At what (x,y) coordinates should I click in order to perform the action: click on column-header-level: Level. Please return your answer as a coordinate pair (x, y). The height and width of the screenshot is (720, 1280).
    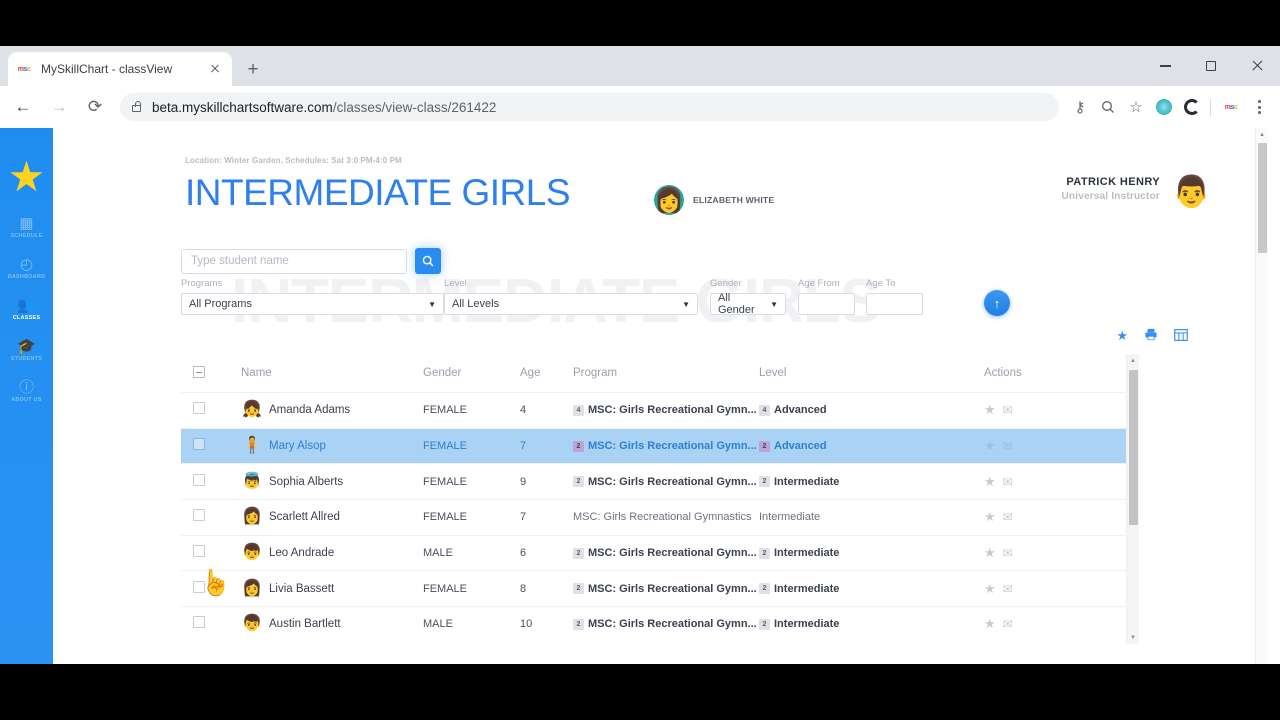
    Looking at the image, I should click on (871, 373).